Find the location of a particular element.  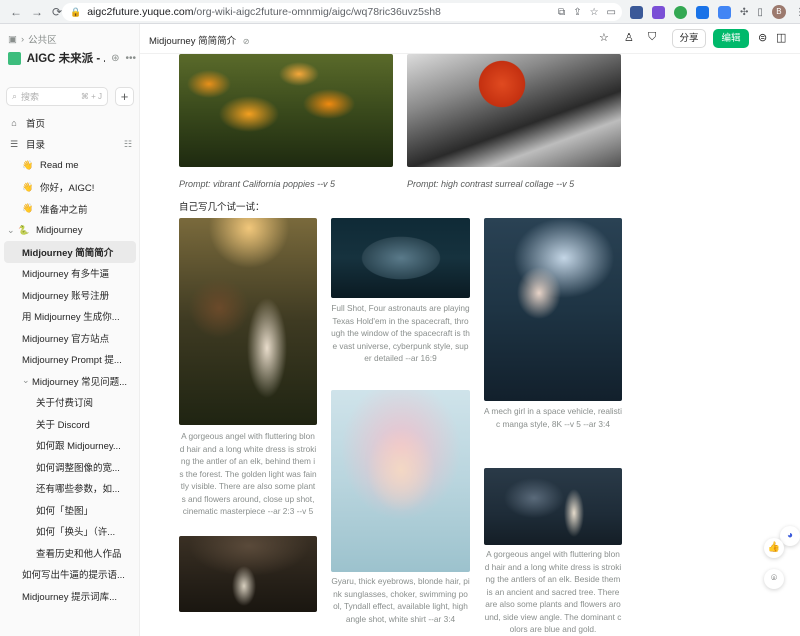

sidebar-item-label: 关于 Discord is located at coordinates (63, 425).